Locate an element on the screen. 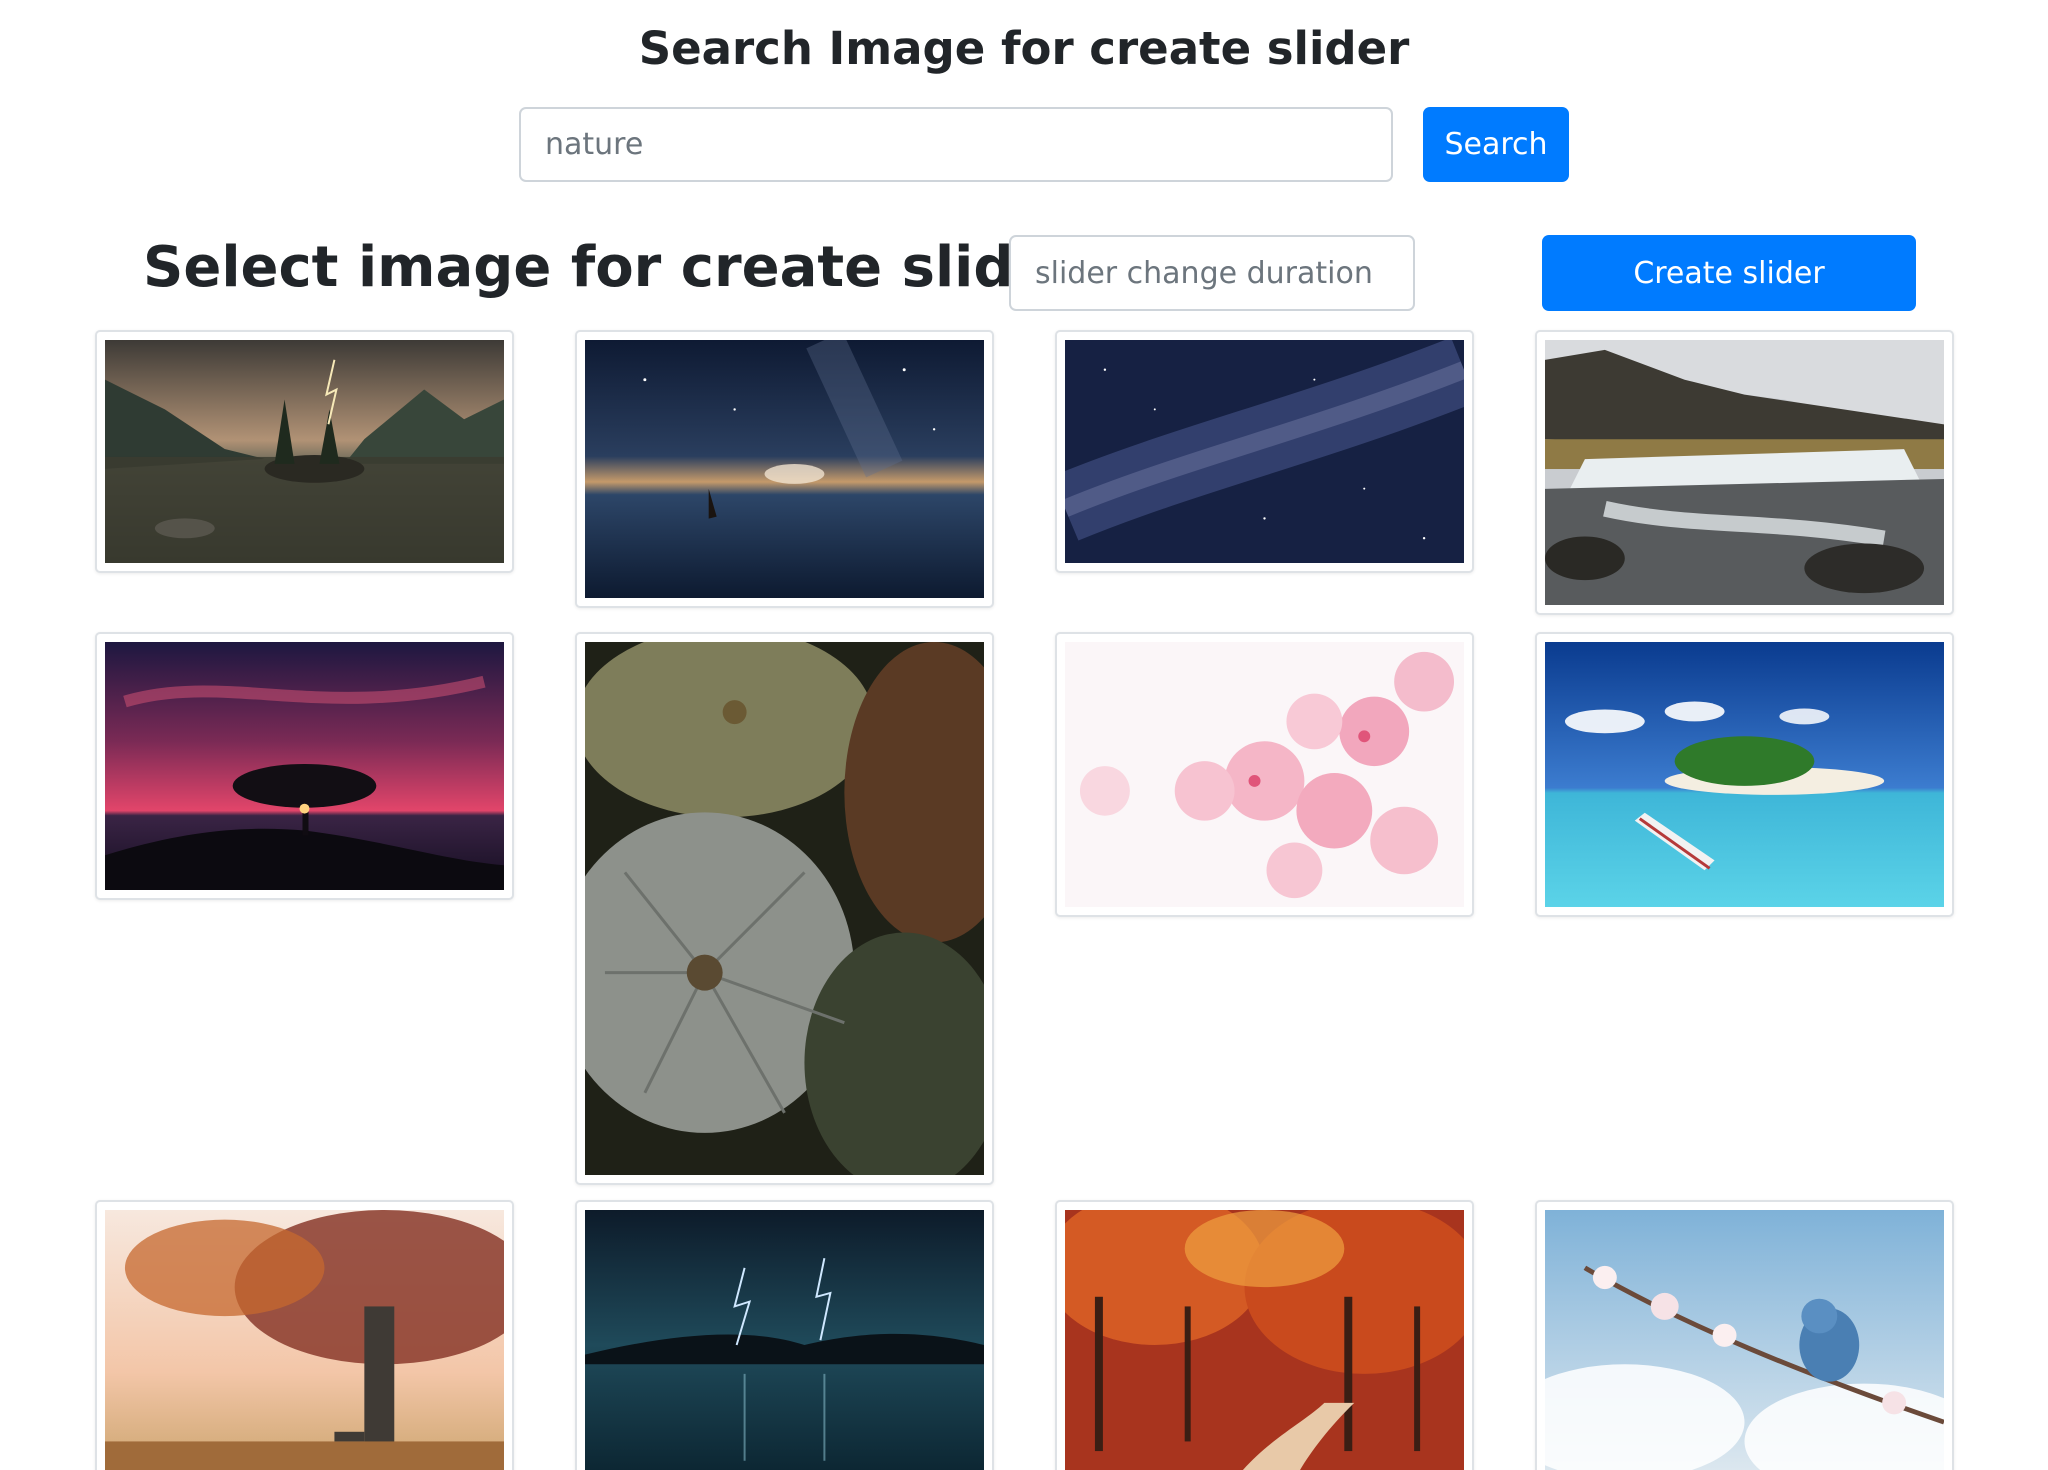  create-slider-button: Create slider is located at coordinates (1729, 273).